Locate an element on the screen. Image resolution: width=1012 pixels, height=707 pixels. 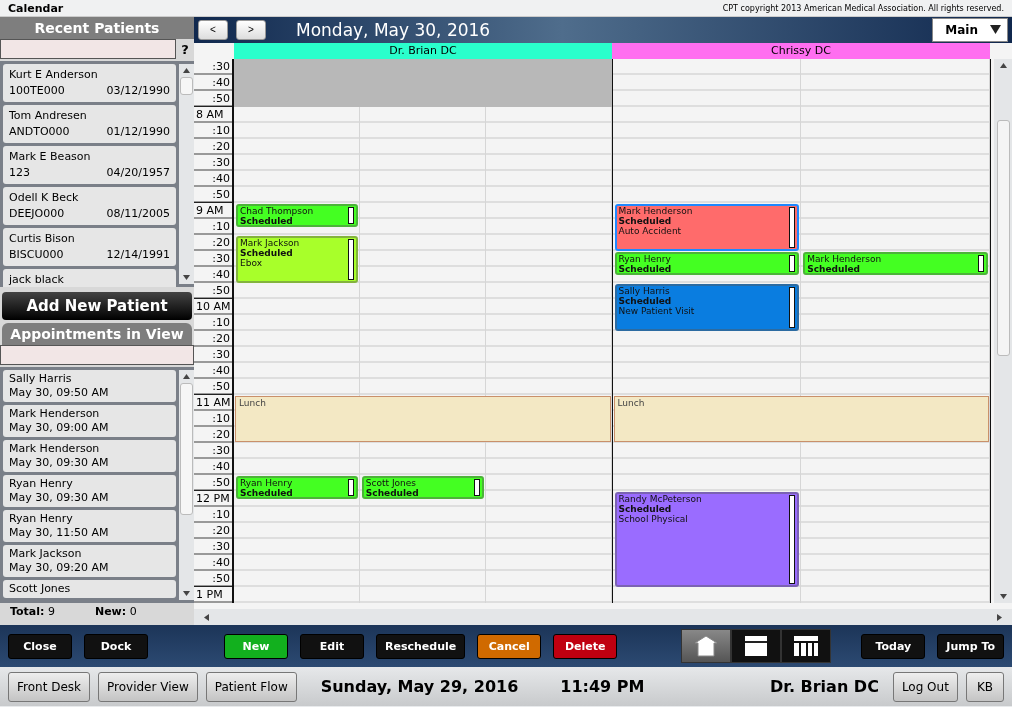
help-button: ? is located at coordinates (185, 49).